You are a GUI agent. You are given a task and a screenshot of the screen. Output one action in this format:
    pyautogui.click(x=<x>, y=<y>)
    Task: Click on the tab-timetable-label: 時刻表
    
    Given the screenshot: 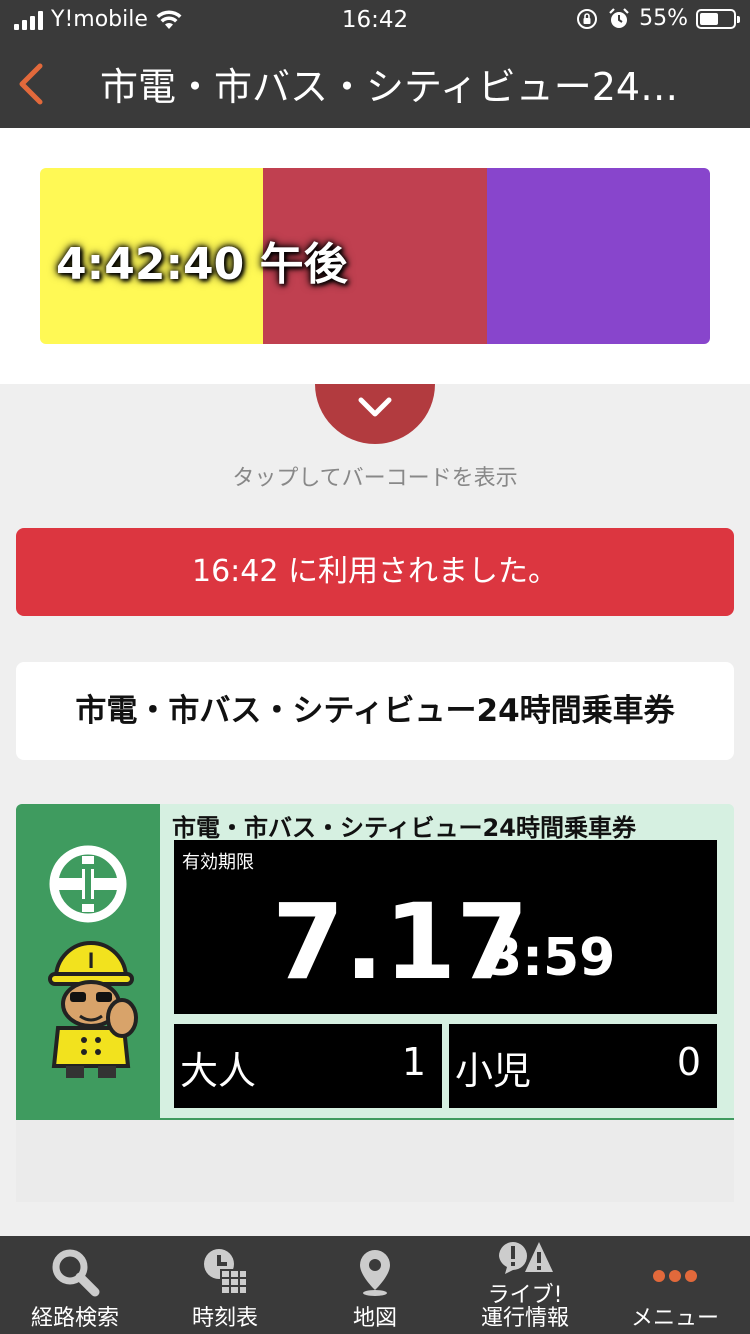 What is the action you would take?
    pyautogui.click(x=224, y=1318)
    